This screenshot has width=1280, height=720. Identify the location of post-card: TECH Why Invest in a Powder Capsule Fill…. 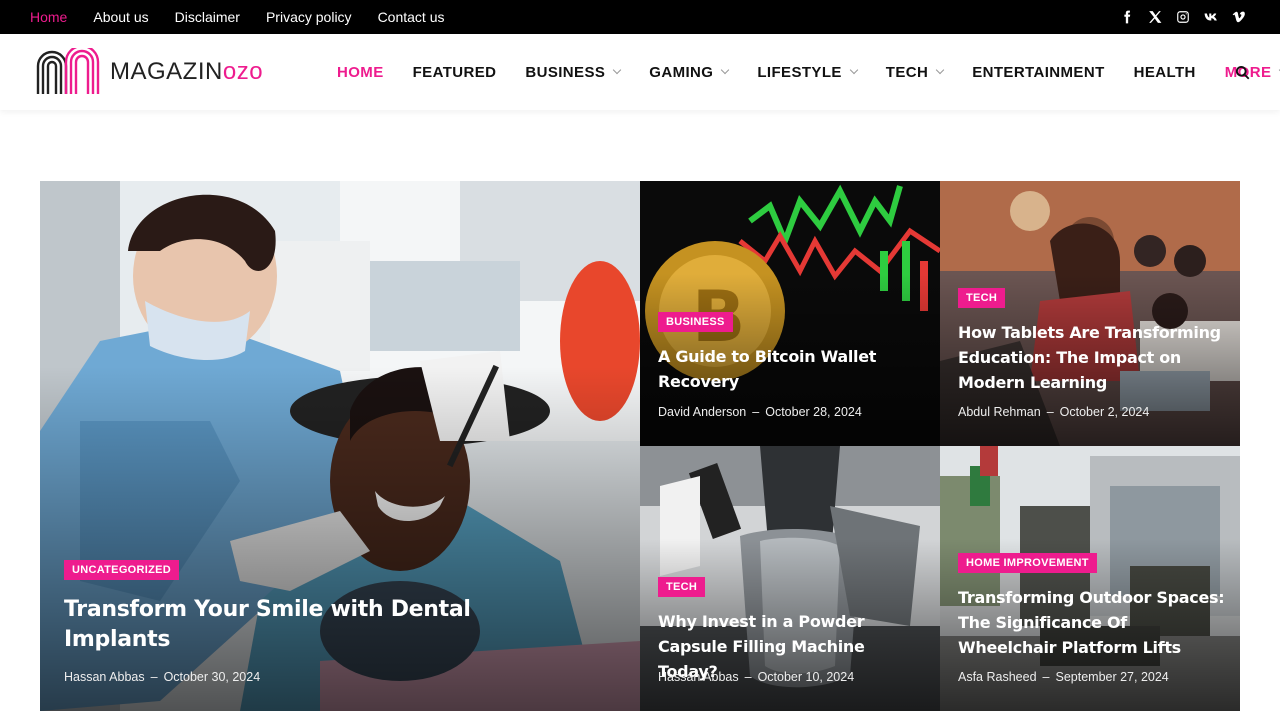
(790, 578).